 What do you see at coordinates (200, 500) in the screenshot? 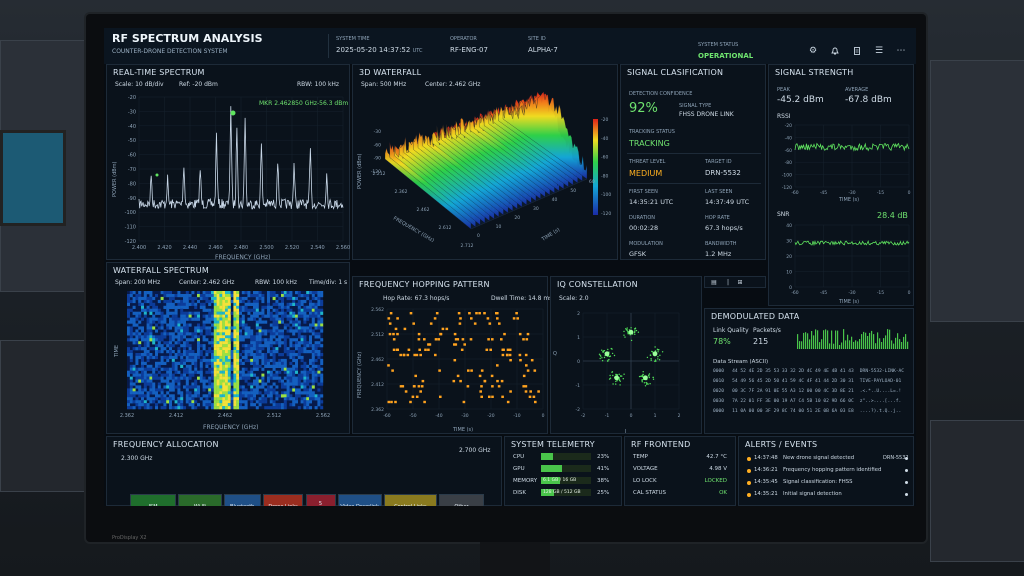
I see `allocation-band: Wi-Fi` at bounding box center [200, 500].